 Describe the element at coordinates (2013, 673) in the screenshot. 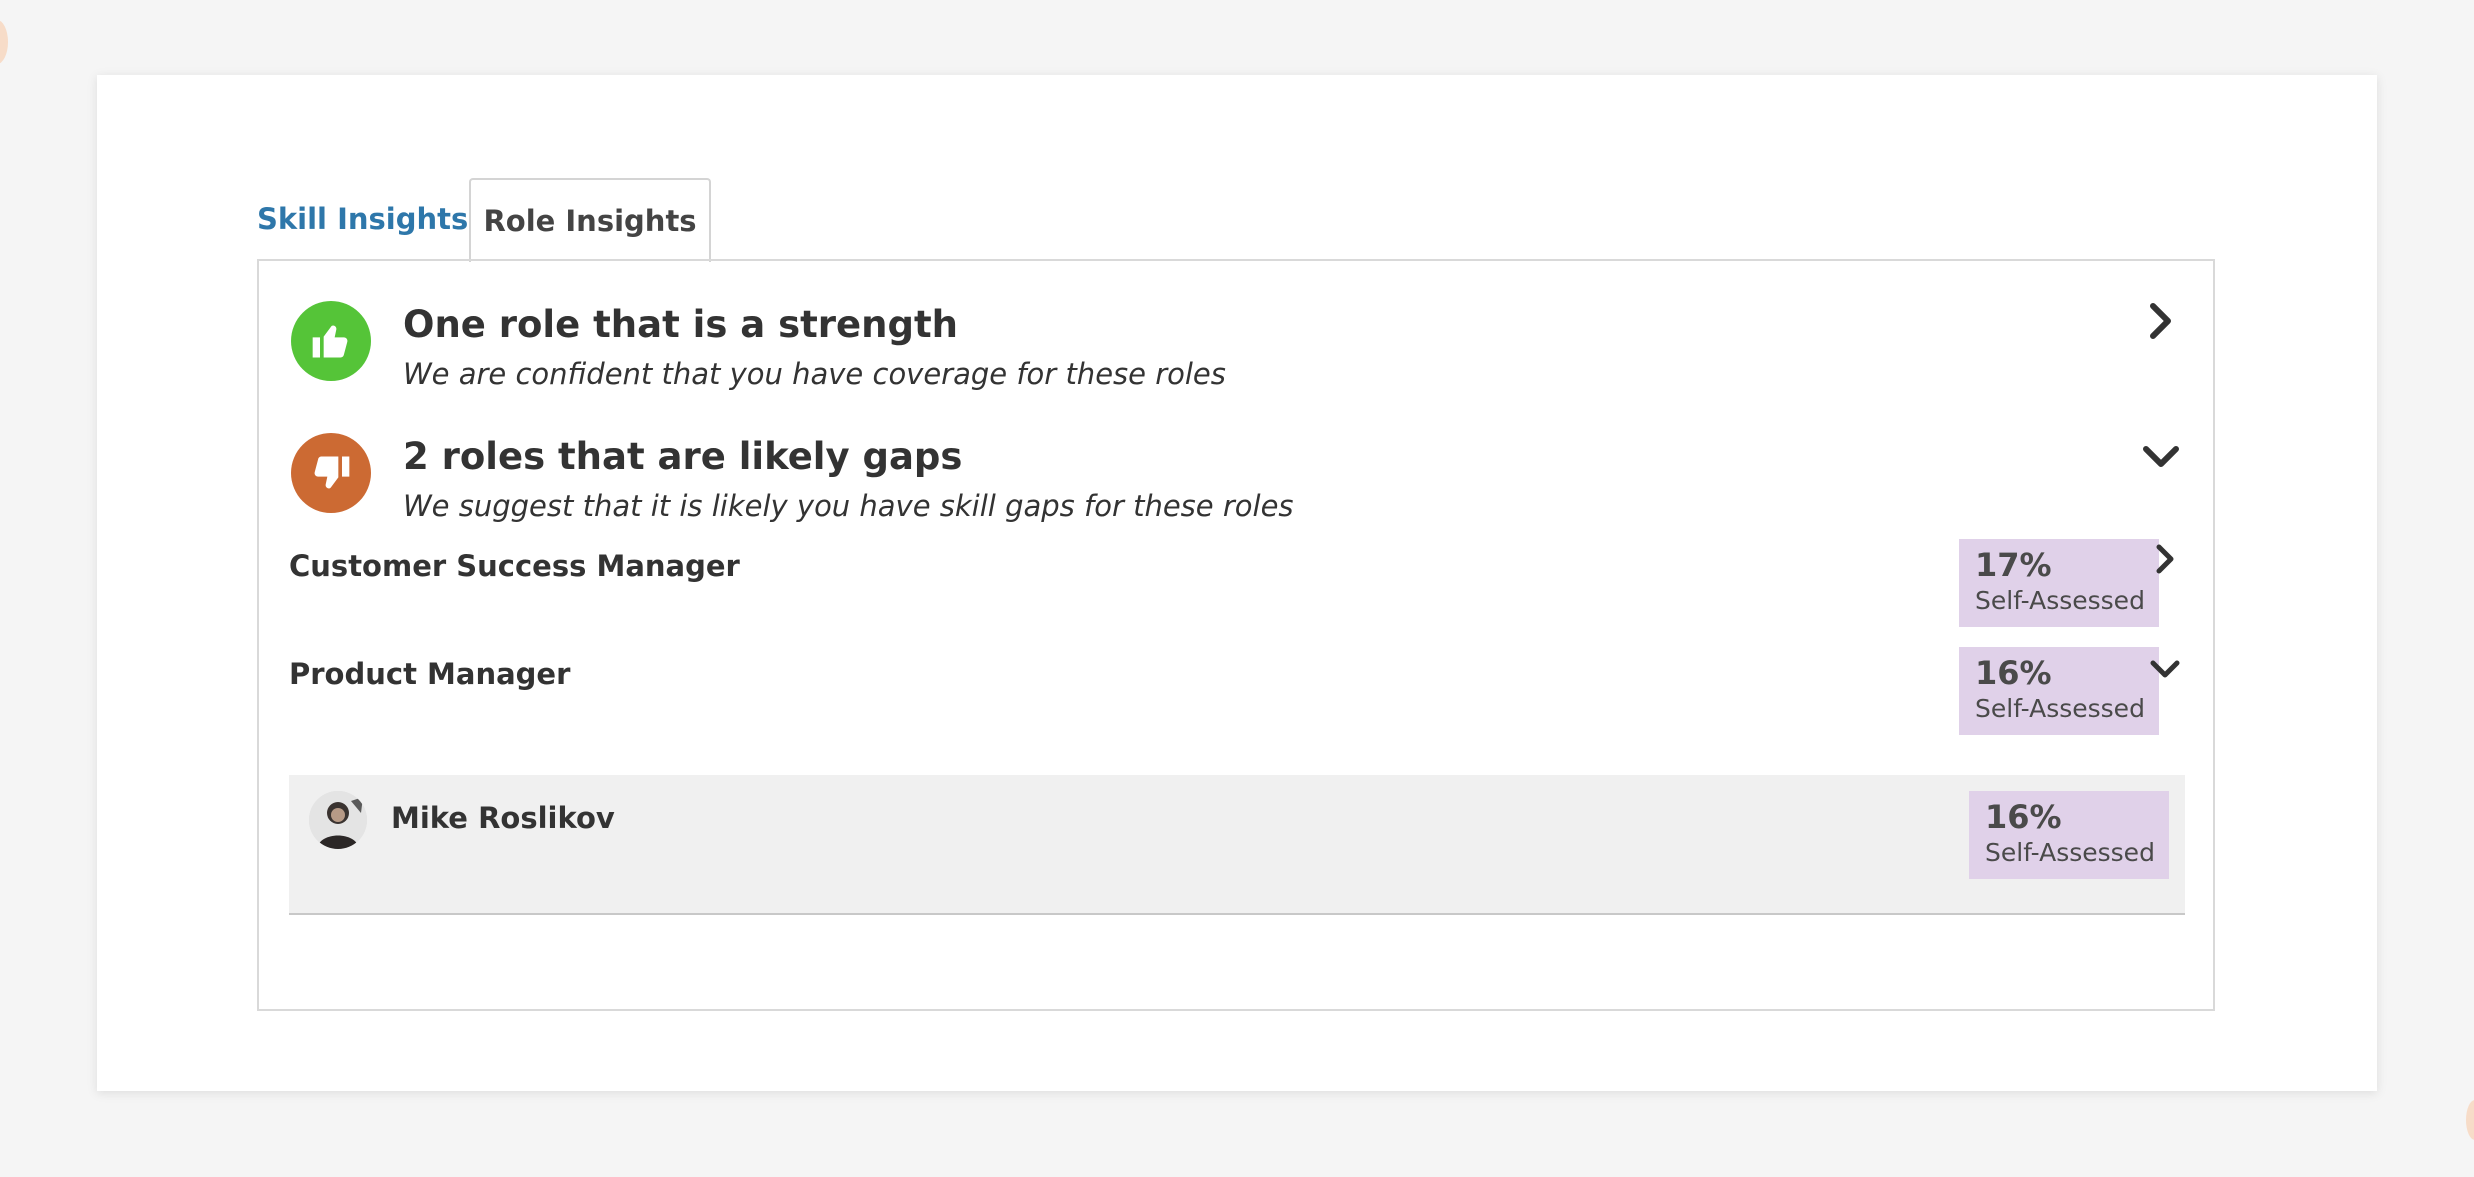

I see `role-score-percent: 16%` at that location.